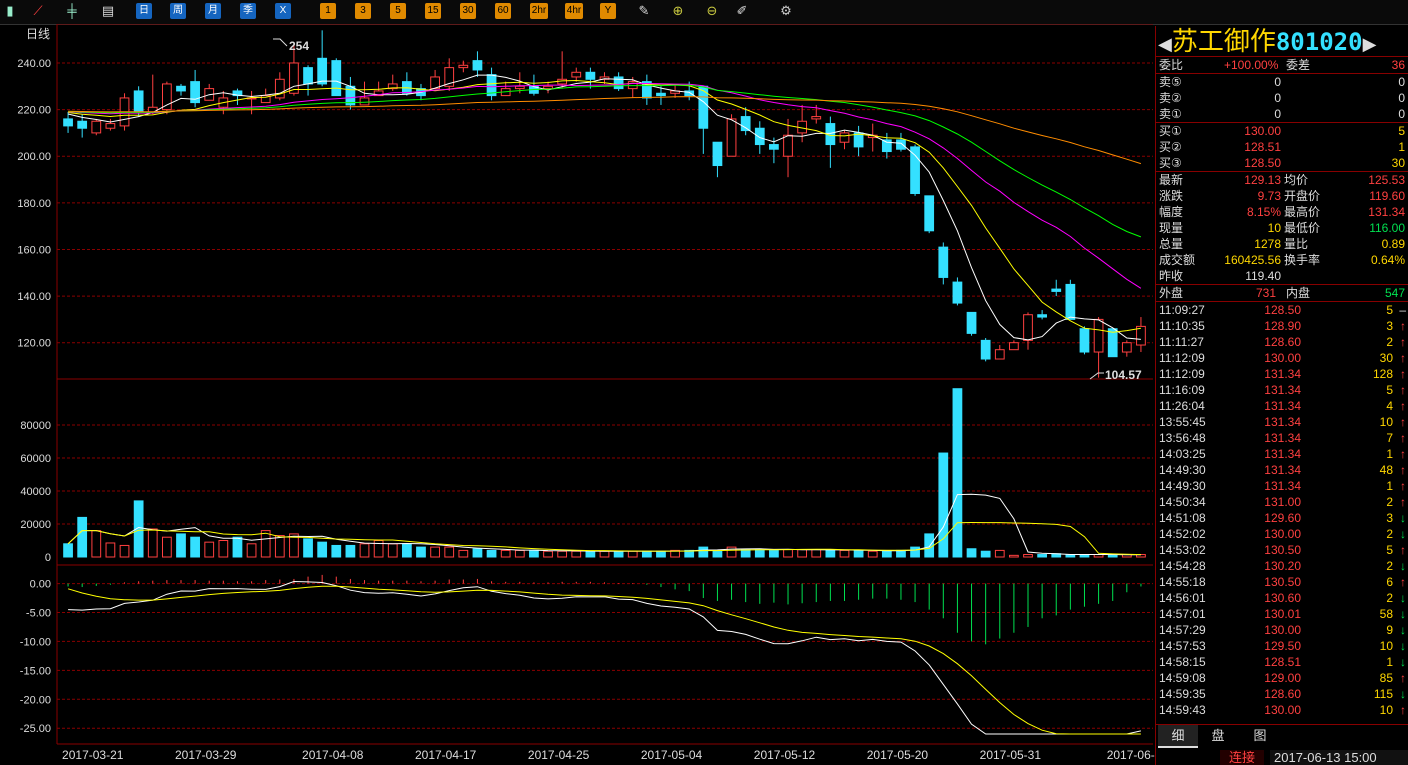 This screenshot has height=765, width=1408. I want to click on tick-price: 129.00, so click(1282, 678).